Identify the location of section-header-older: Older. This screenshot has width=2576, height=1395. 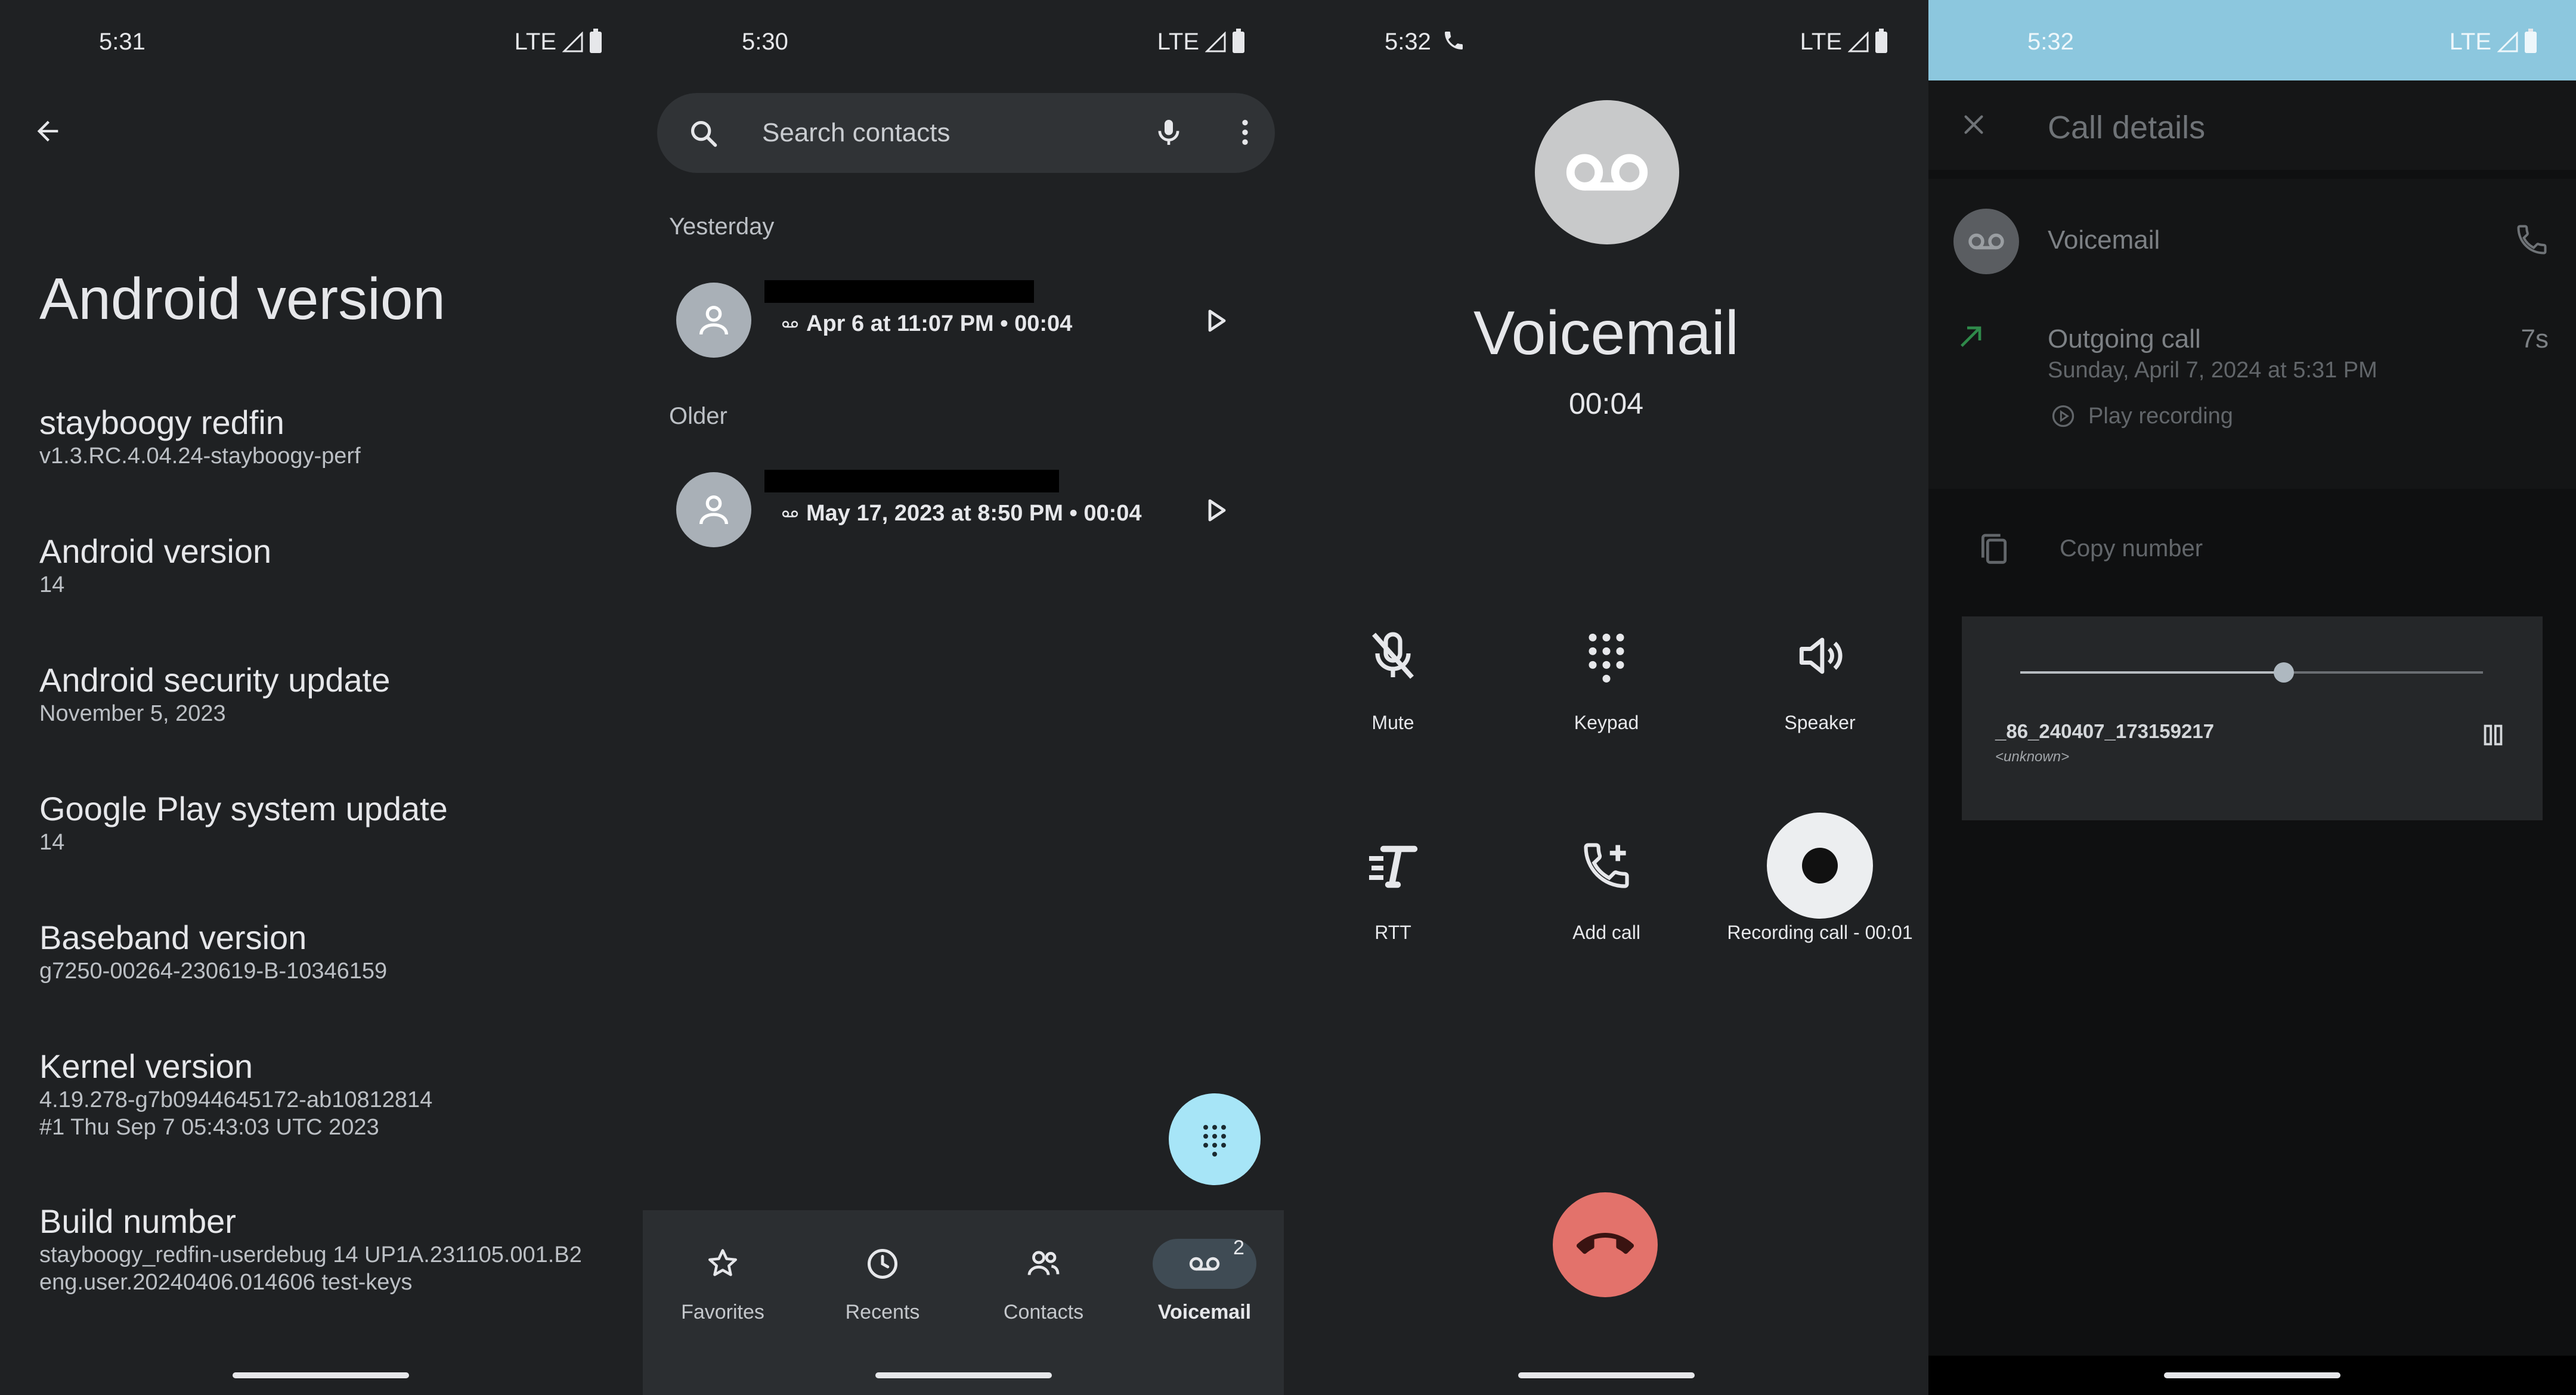
(698, 416).